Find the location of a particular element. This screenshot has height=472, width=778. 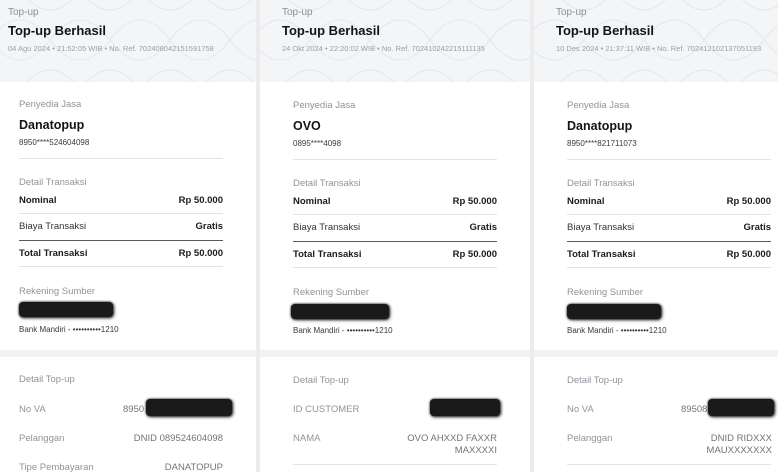

provider-name: OVO is located at coordinates (307, 126).